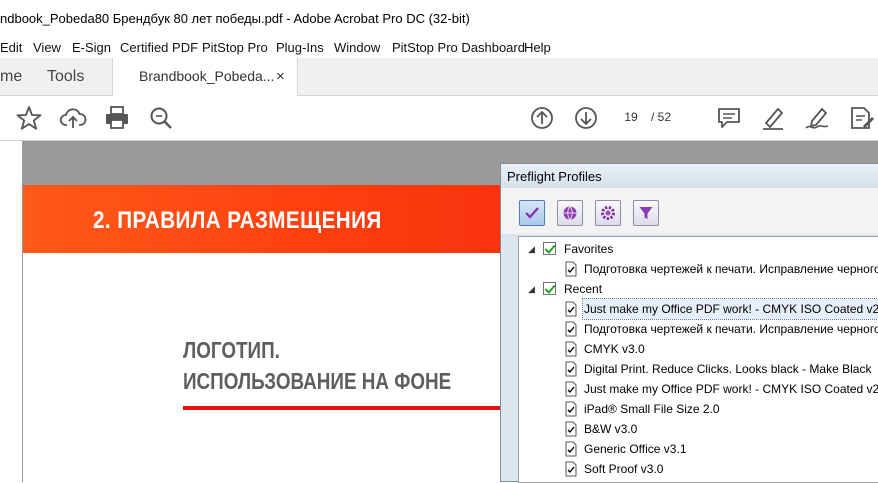 The height and width of the screenshot is (483, 878). Describe the element at coordinates (458, 47) in the screenshot. I see `menu-pitstop-dashboard: PitStop Pro Dashboard` at that location.